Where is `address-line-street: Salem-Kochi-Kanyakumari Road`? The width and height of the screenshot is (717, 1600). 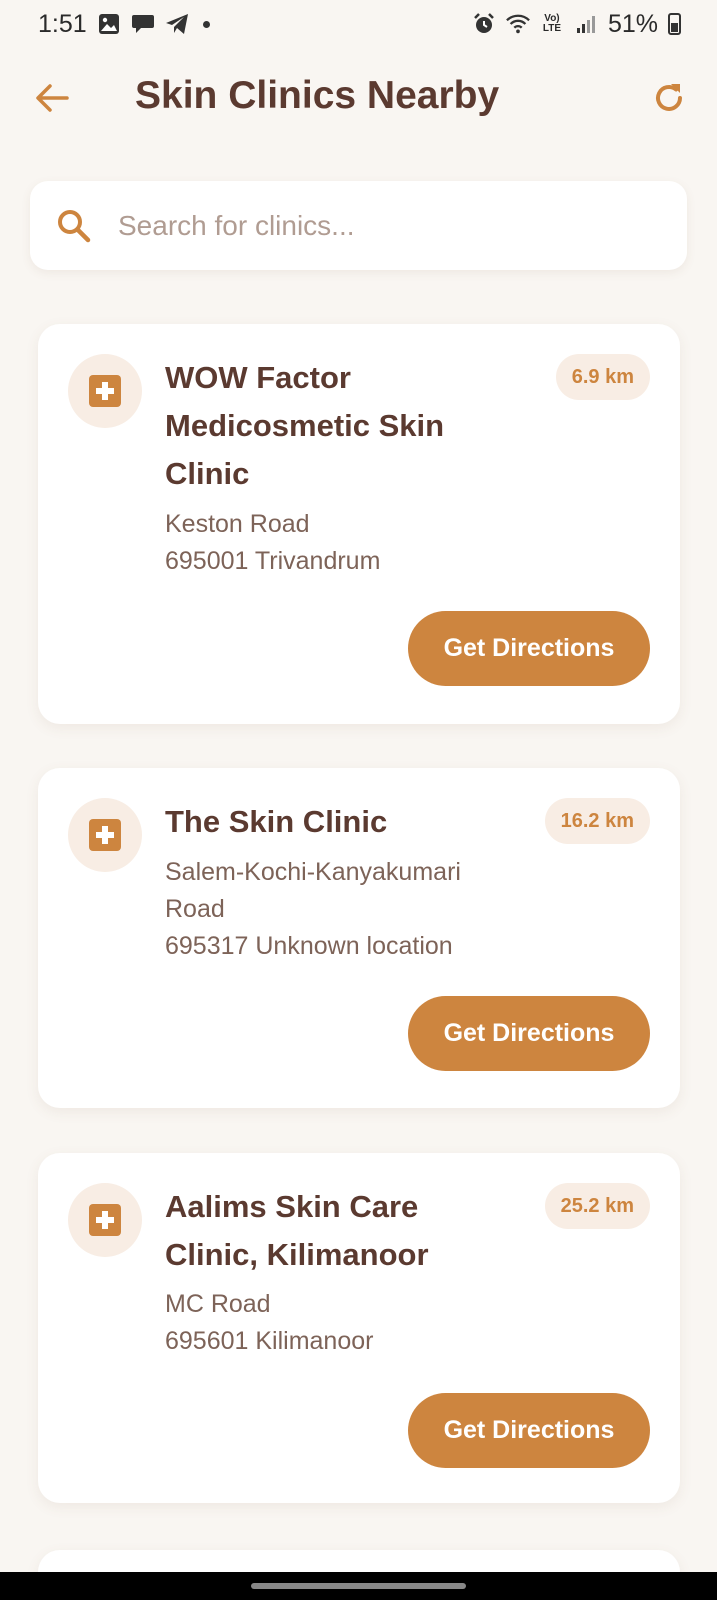
address-line-street: Salem-Kochi-Kanyakumari Road is located at coordinates (313, 890).